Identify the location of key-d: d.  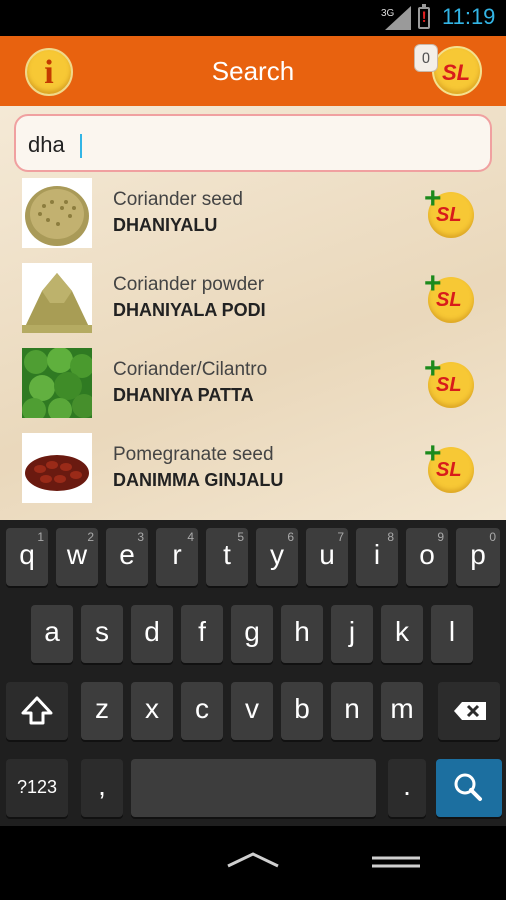
(152, 634).